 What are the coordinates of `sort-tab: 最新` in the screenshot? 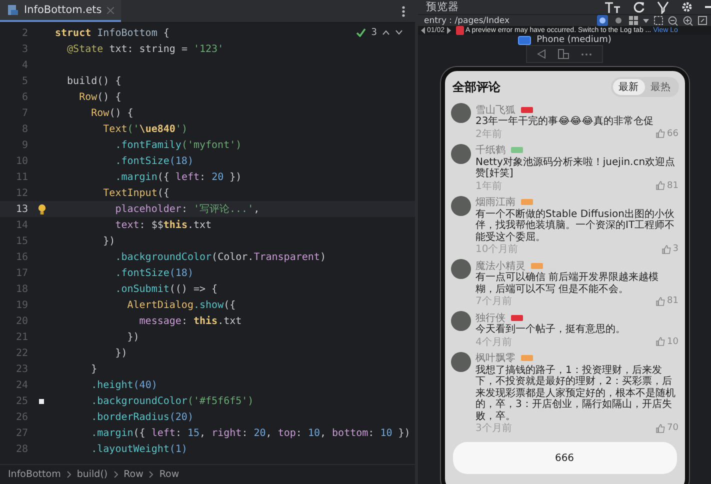 It's located at (628, 87).